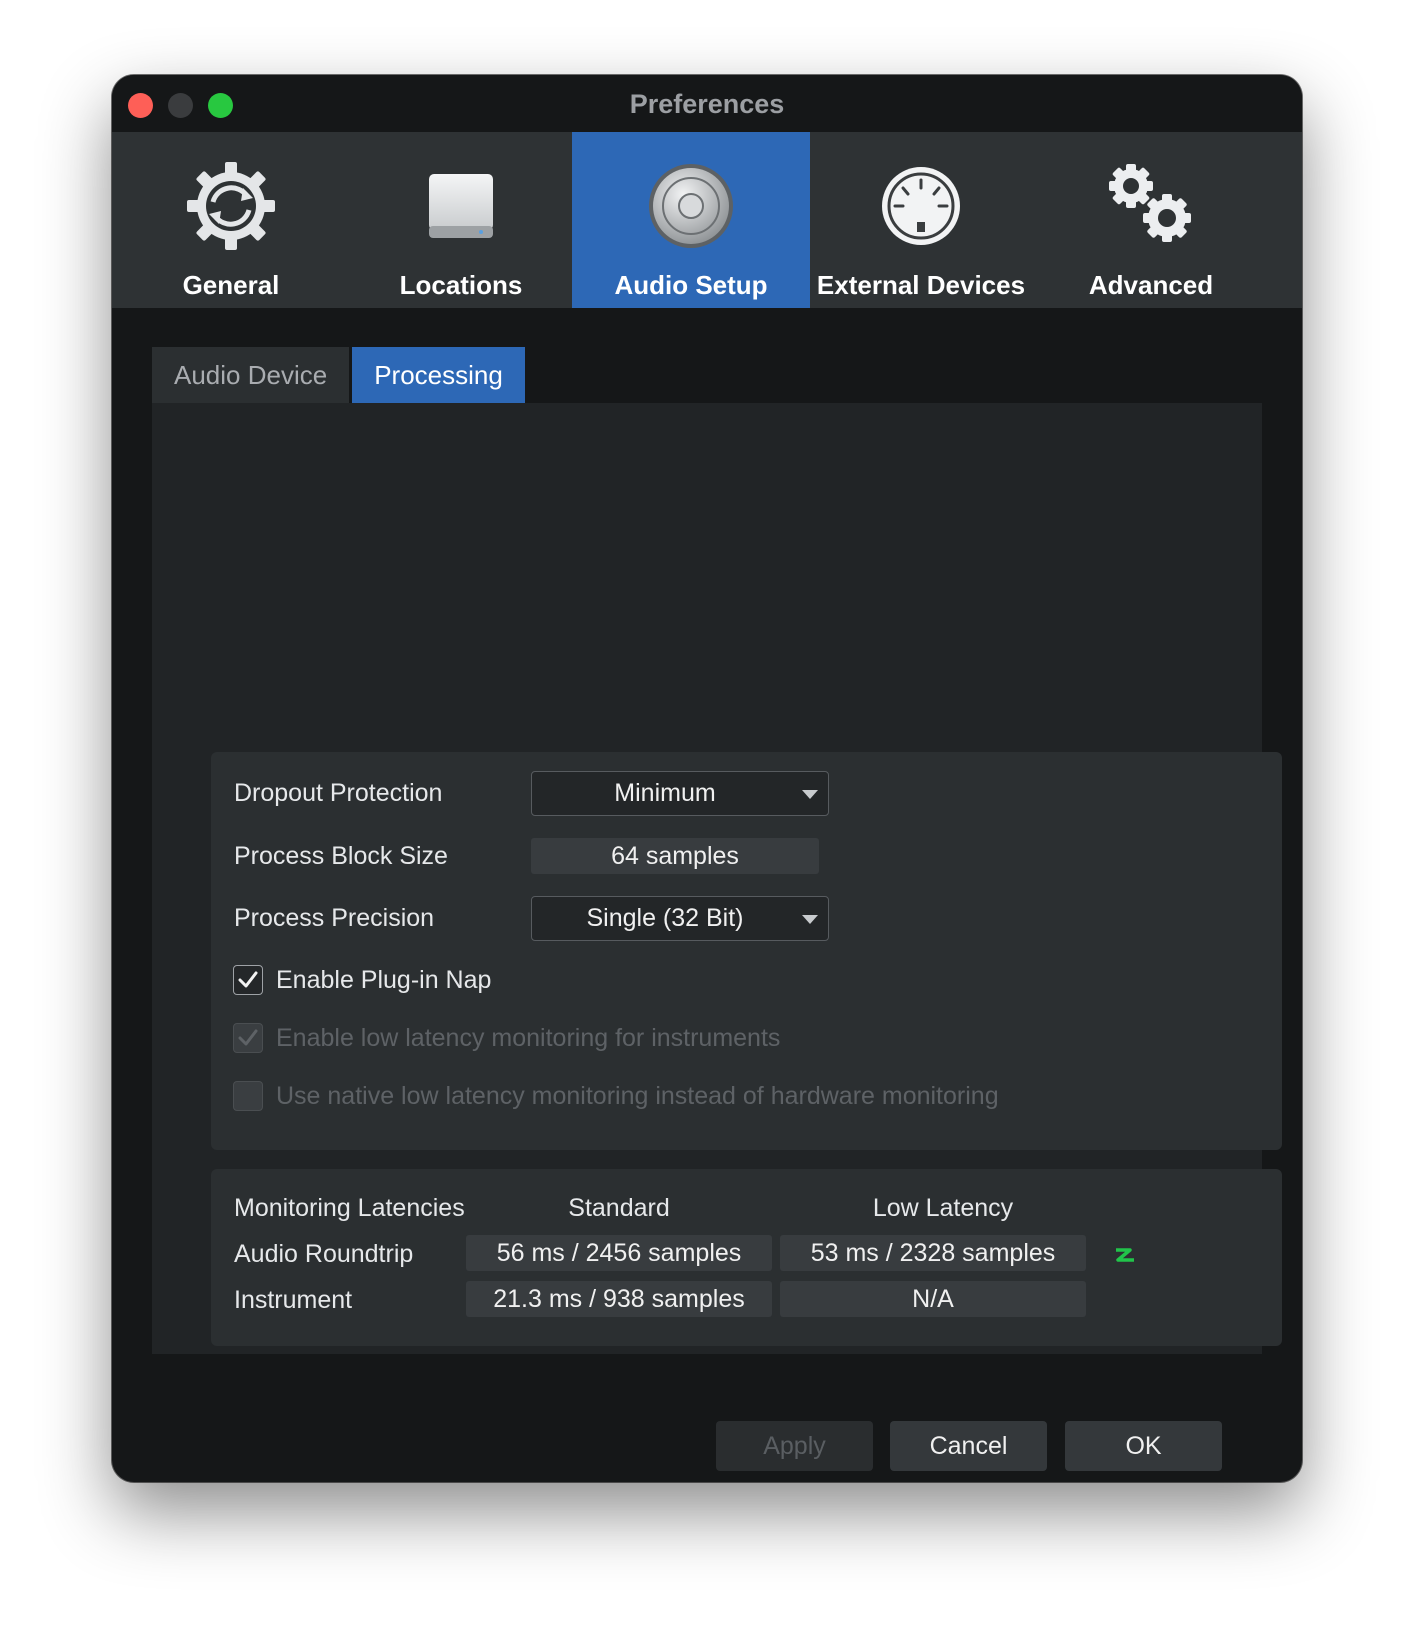  I want to click on toolbar-item-advanced: Advanced, so click(1151, 220).